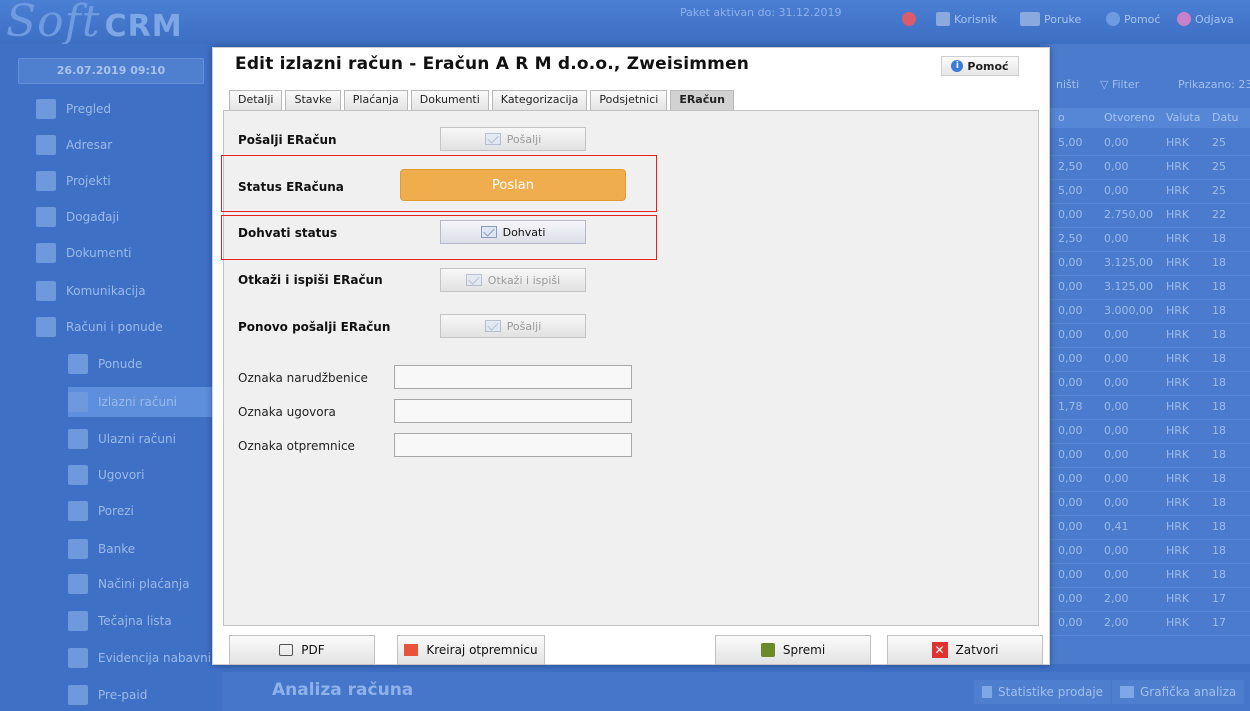  Describe the element at coordinates (1127, 692) in the screenshot. I see `bar-chart-icon` at that location.